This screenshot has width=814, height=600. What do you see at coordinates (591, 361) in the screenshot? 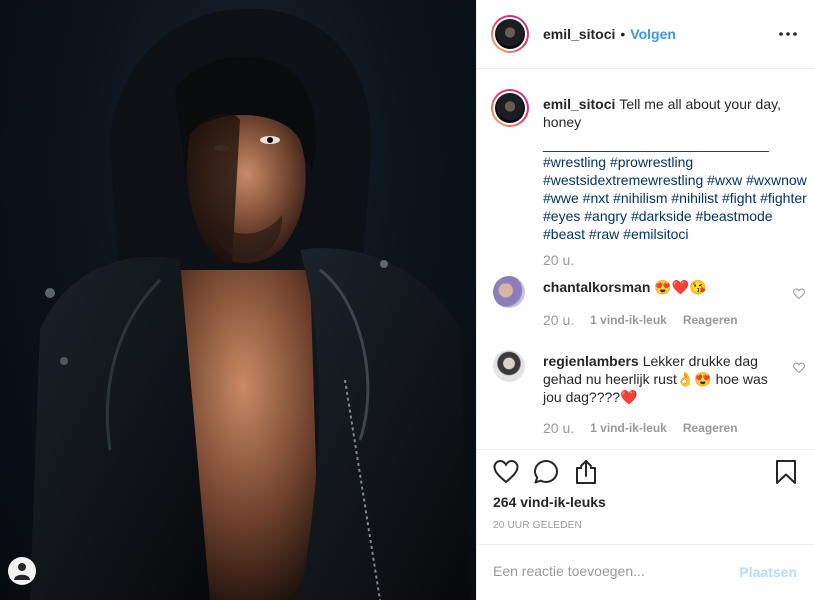
I see `comment-username: regienlambers` at bounding box center [591, 361].